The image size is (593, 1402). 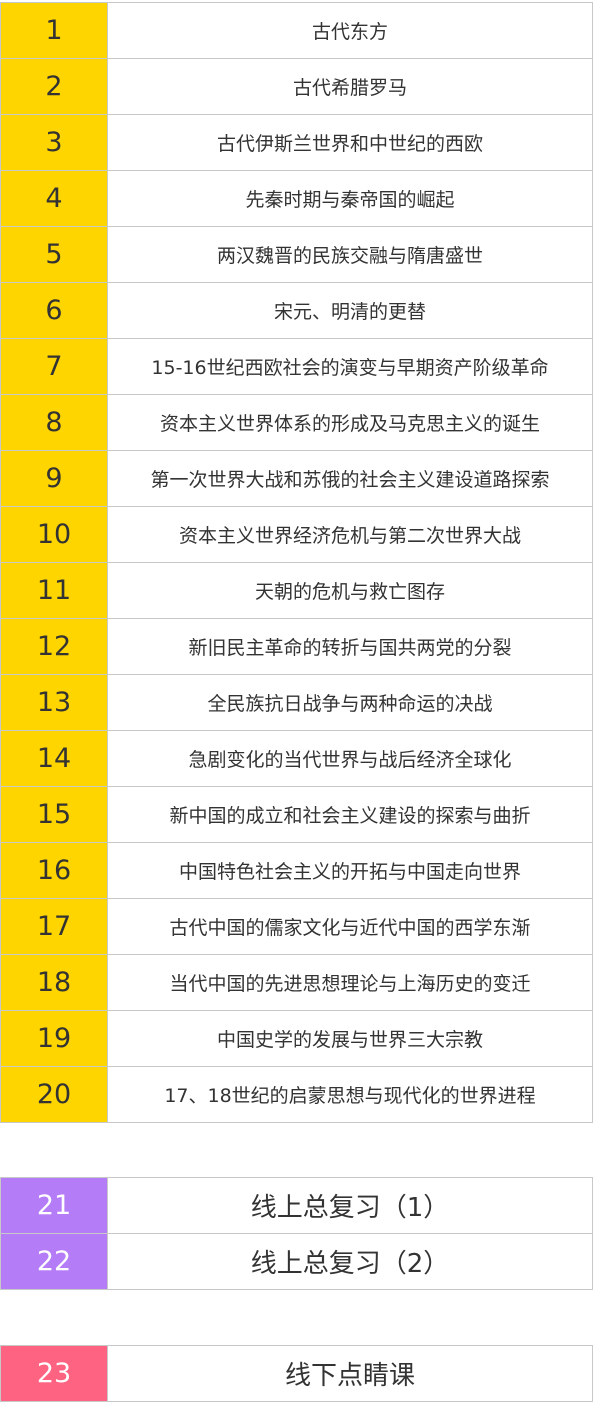 I want to click on lesson-title: 古代中国的儒家文化与近代中国的西学东渐, so click(x=350, y=927).